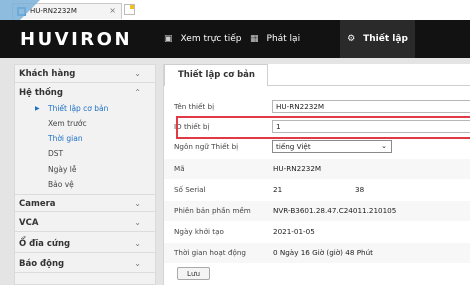  I want to click on device-name-row: Tên thiết bị HU-RN2232M, so click(317, 107).